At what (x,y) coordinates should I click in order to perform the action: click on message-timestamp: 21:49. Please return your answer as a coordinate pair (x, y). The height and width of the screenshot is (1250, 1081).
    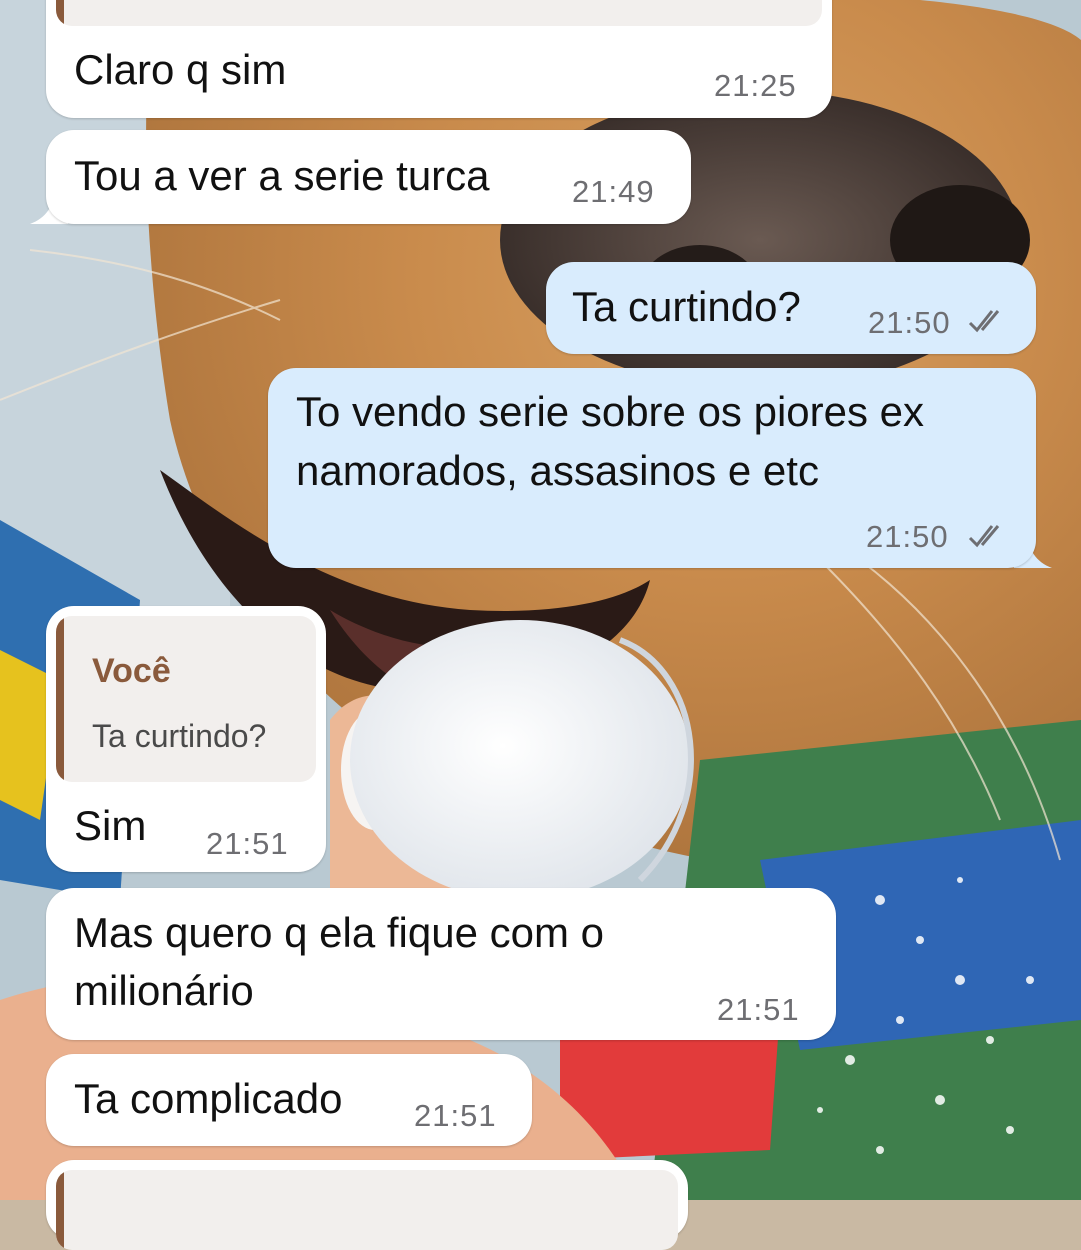
    Looking at the image, I should click on (613, 191).